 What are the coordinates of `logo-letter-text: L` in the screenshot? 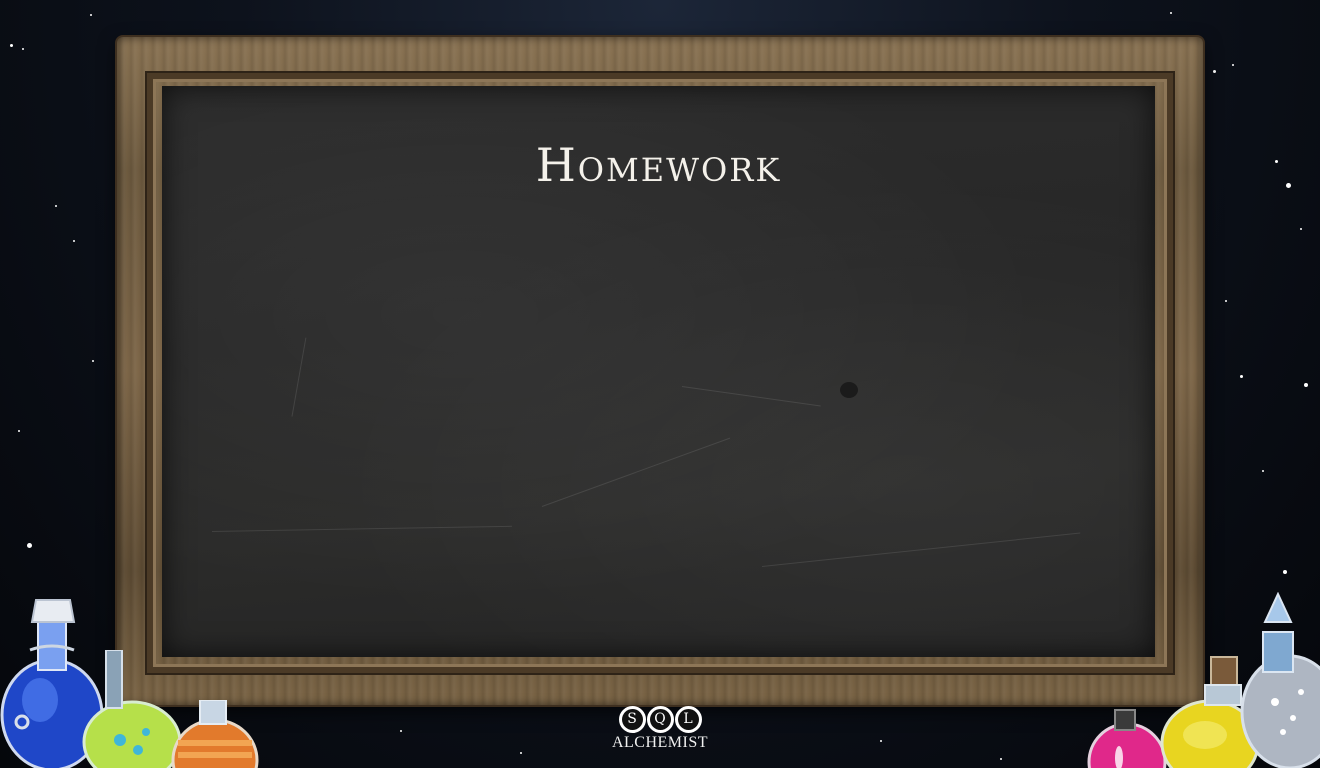 It's located at (688, 719).